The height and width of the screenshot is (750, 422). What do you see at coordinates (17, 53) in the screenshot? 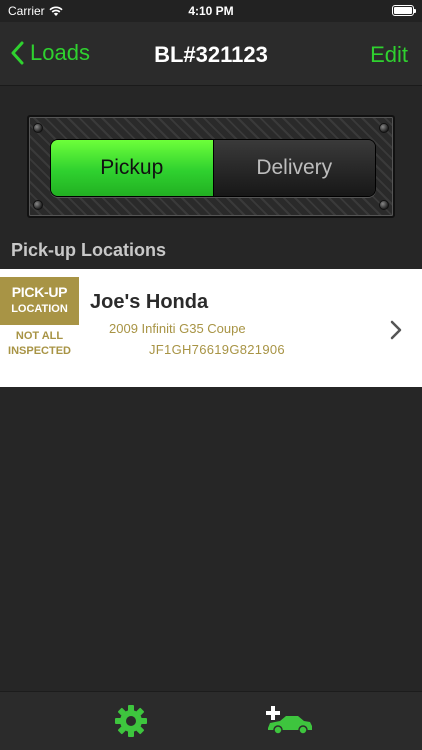
I see `chevron-left-icon` at bounding box center [17, 53].